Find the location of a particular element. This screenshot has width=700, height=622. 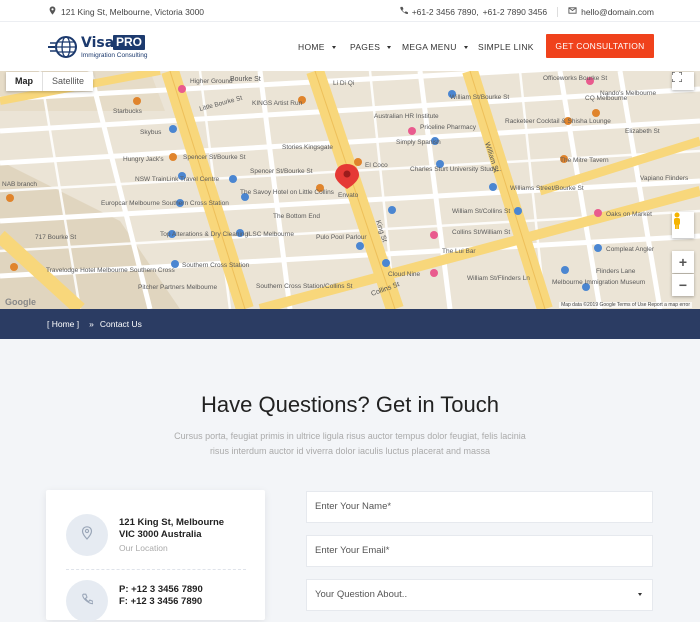

map-label: Pulo Pool Parlour is located at coordinates (341, 237).